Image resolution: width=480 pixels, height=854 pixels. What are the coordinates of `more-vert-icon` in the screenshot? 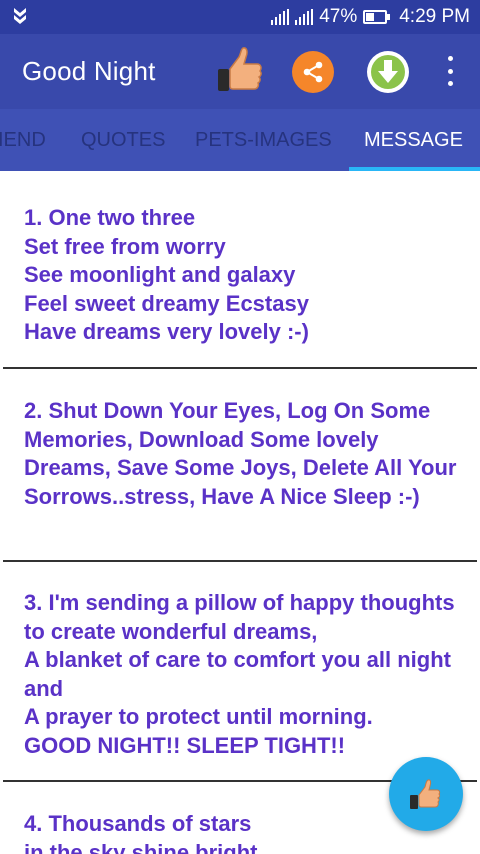 It's located at (450, 71).